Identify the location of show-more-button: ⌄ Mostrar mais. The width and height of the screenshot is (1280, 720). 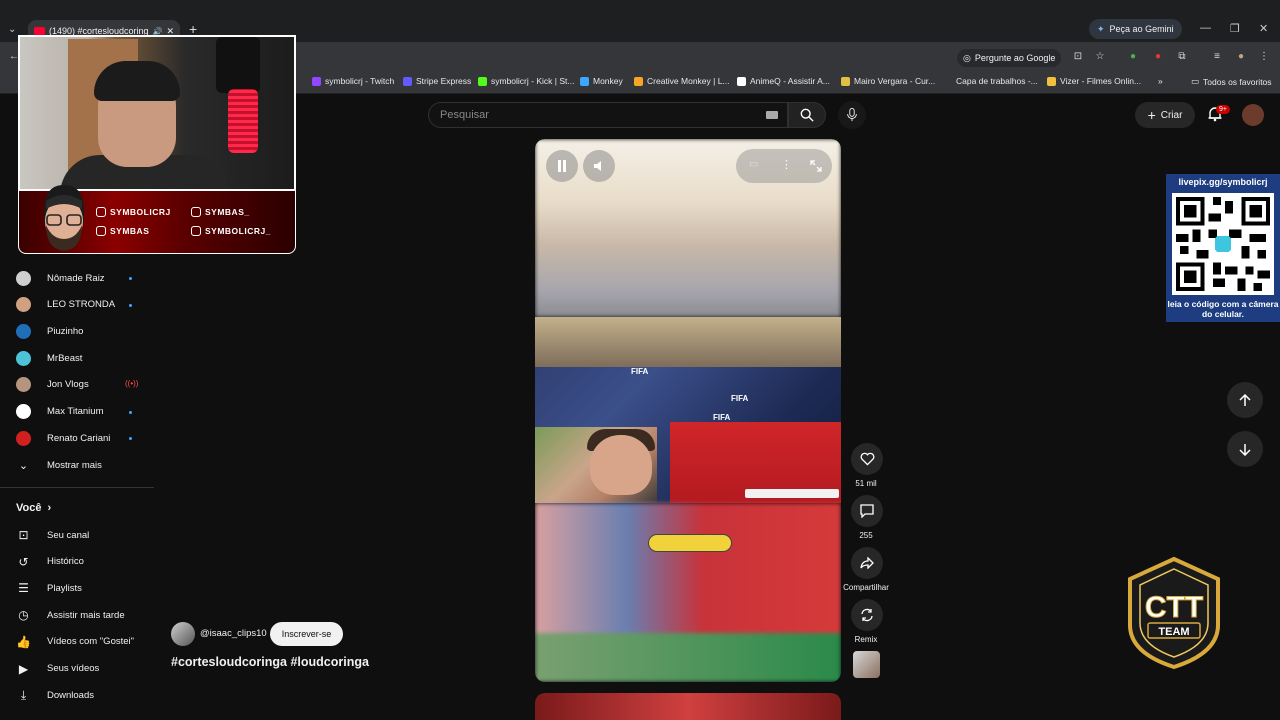
(59, 465).